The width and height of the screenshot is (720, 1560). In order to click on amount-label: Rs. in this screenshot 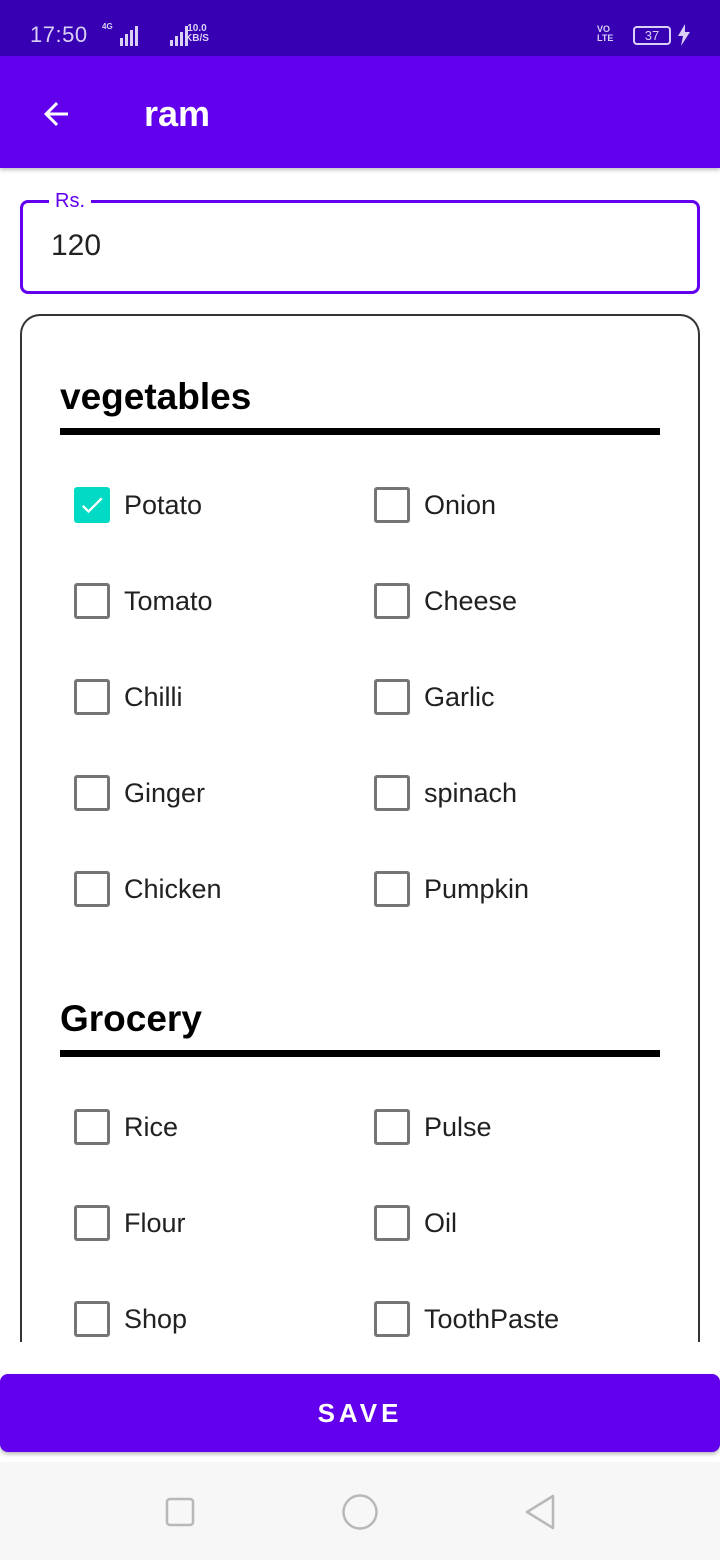, I will do `click(70, 201)`.